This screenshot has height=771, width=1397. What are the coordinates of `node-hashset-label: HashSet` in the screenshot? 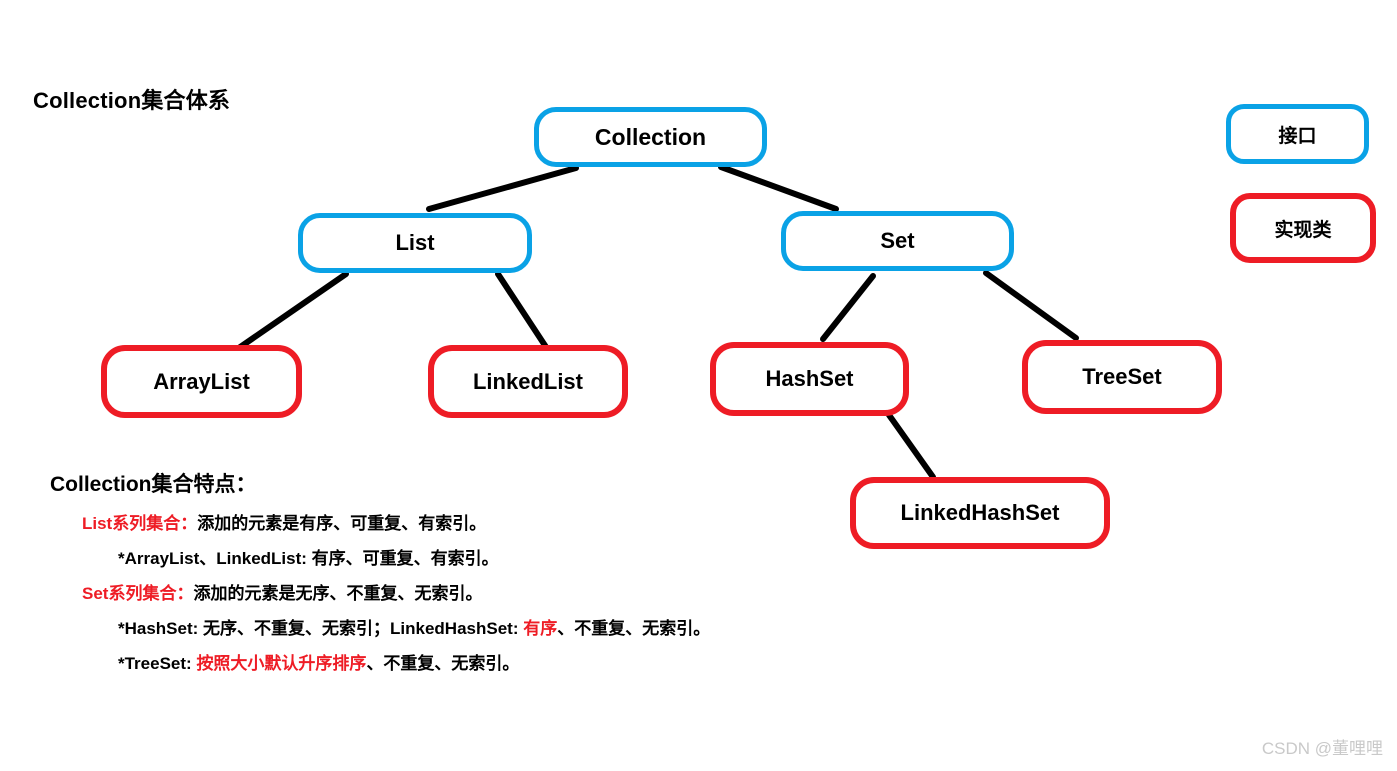 It's located at (809, 378).